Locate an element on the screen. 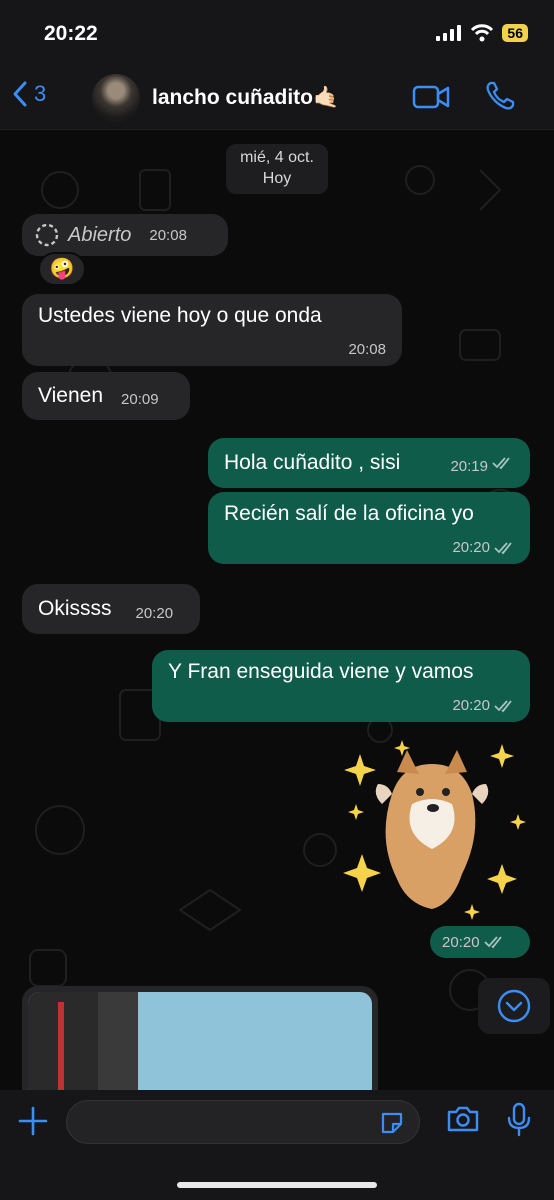 The width and height of the screenshot is (554, 1200). message-text: Okissss is located at coordinates (75, 608).